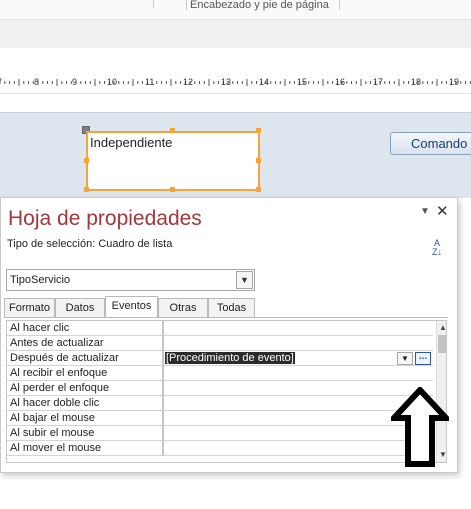  I want to click on object-selector-value: TipoServicio, so click(40, 280).